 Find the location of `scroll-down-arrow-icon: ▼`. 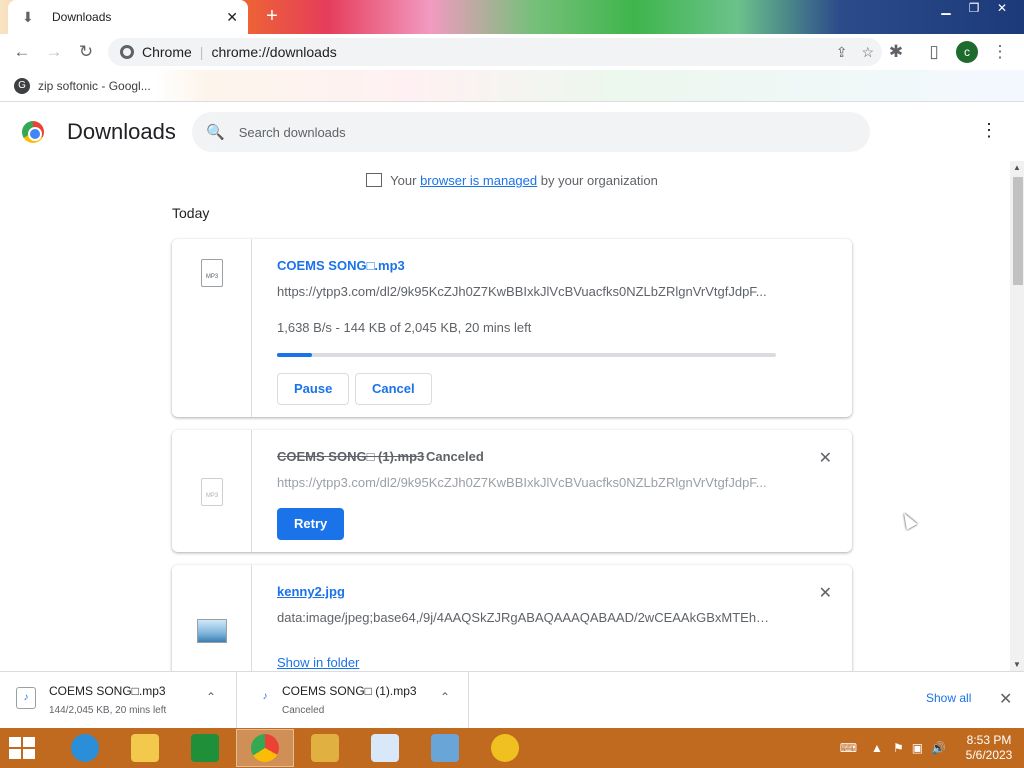

scroll-down-arrow-icon: ▼ is located at coordinates (1017, 664).